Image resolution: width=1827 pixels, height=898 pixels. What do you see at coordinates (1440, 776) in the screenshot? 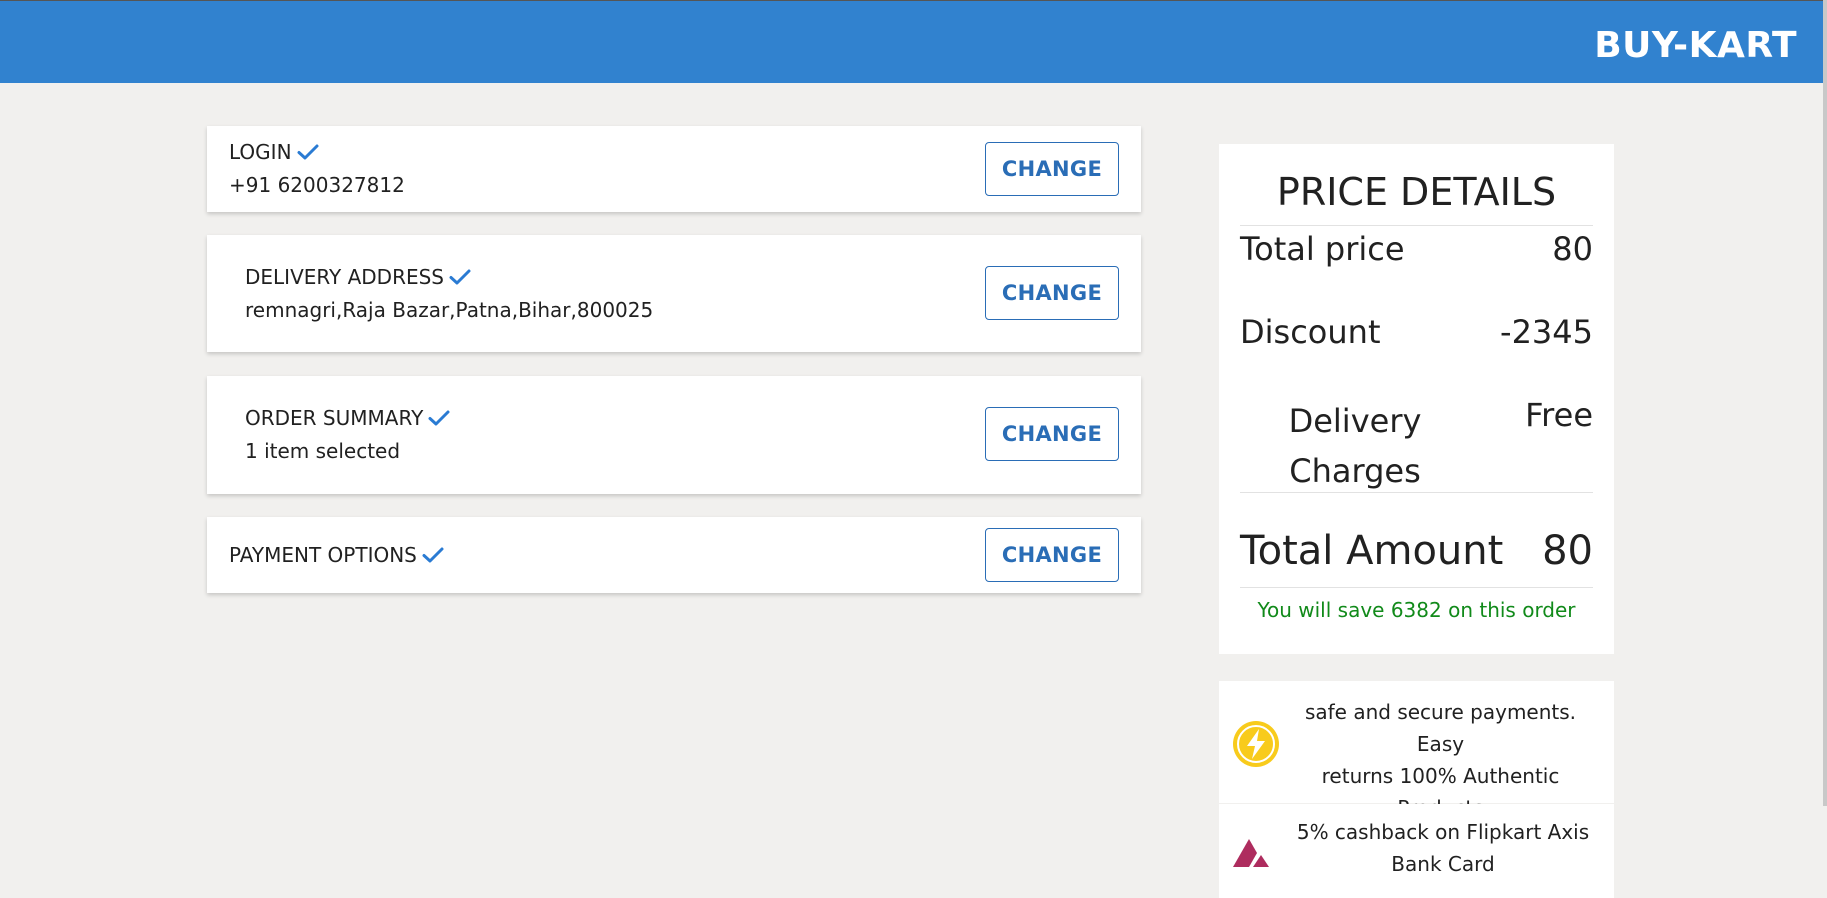
I see `secure-payments-text-line2: returns 100% Authentic` at bounding box center [1440, 776].